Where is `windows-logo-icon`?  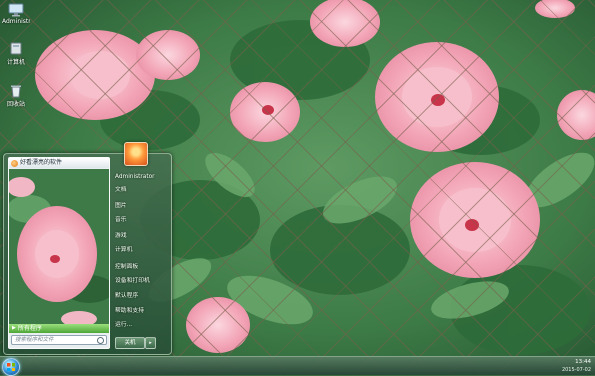 windows-logo-icon is located at coordinates (11, 367).